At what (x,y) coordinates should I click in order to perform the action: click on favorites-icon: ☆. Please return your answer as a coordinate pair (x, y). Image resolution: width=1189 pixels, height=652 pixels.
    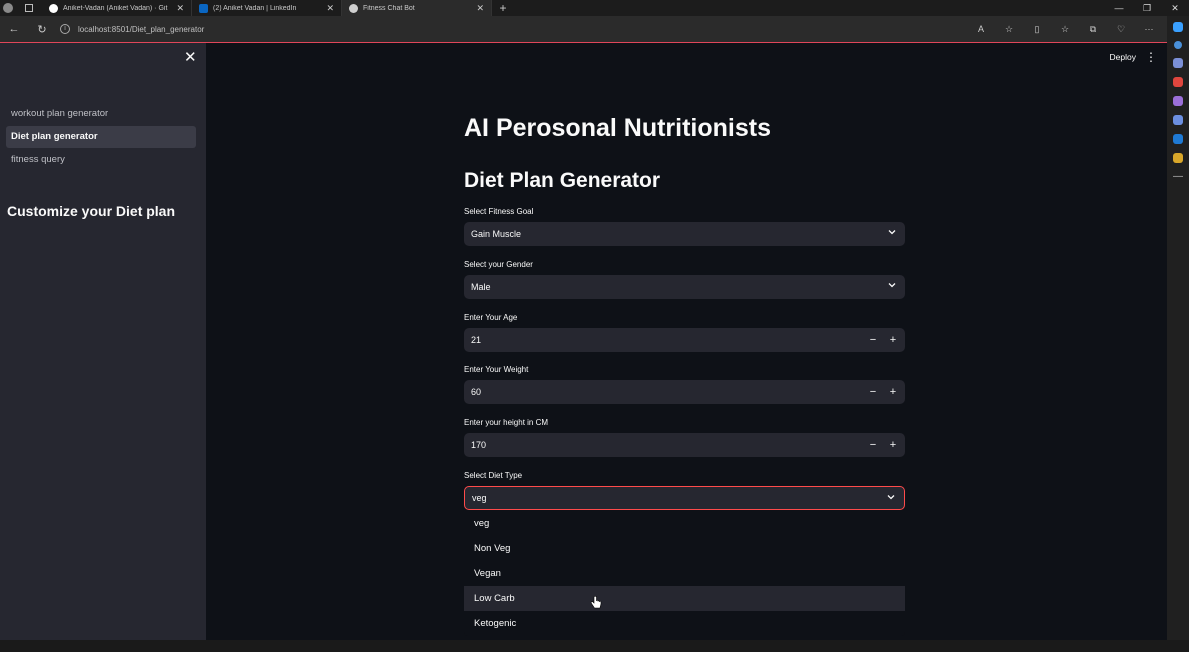
    Looking at the image, I should click on (1065, 29).